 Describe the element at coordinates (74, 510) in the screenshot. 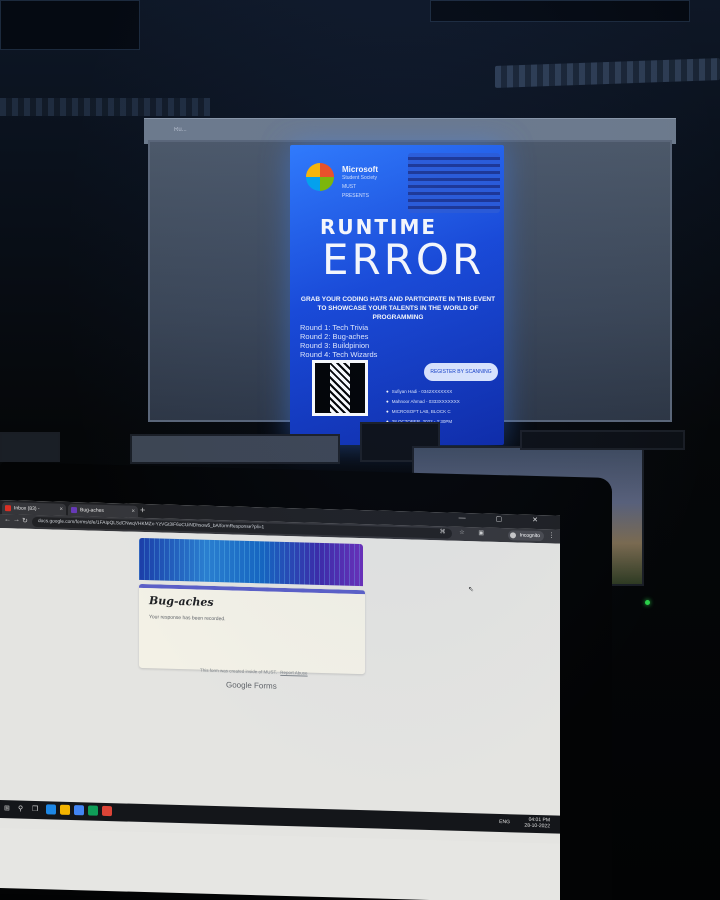

I see `google-forms-icon` at that location.